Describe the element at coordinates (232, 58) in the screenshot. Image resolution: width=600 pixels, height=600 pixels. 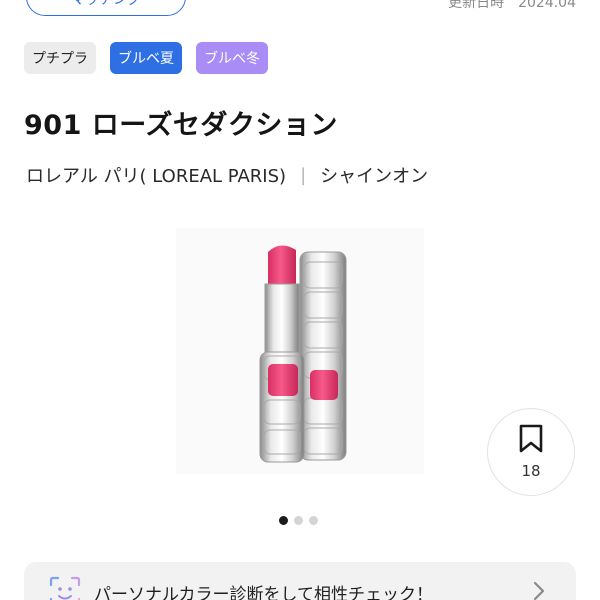
I see `tag-blue-winter: ブルベ冬` at that location.